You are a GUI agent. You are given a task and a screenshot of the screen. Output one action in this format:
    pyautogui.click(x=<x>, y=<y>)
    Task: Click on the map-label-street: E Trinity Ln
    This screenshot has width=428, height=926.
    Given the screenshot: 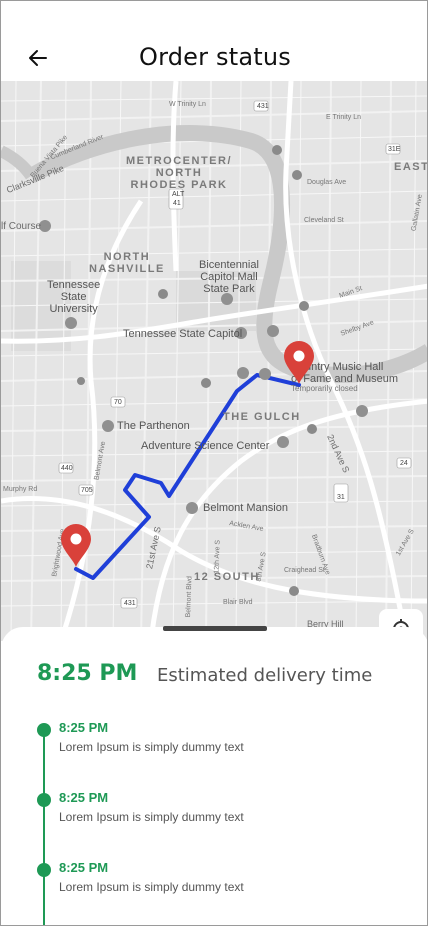 What is the action you would take?
    pyautogui.click(x=344, y=117)
    